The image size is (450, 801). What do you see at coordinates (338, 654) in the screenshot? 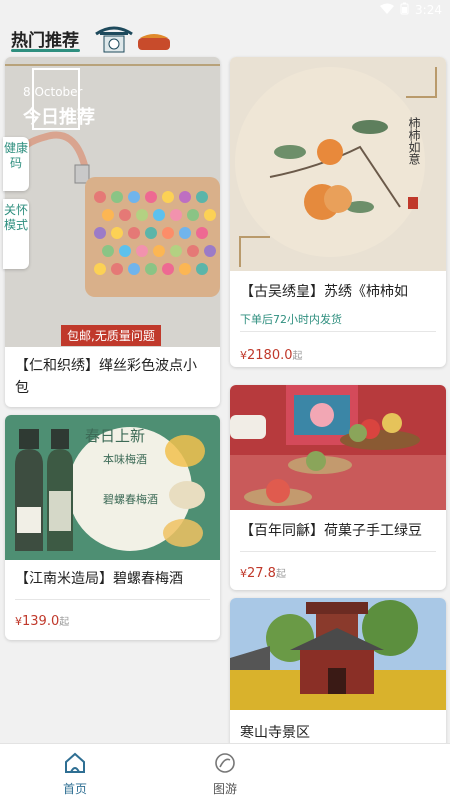
I see `temple-image` at bounding box center [338, 654].